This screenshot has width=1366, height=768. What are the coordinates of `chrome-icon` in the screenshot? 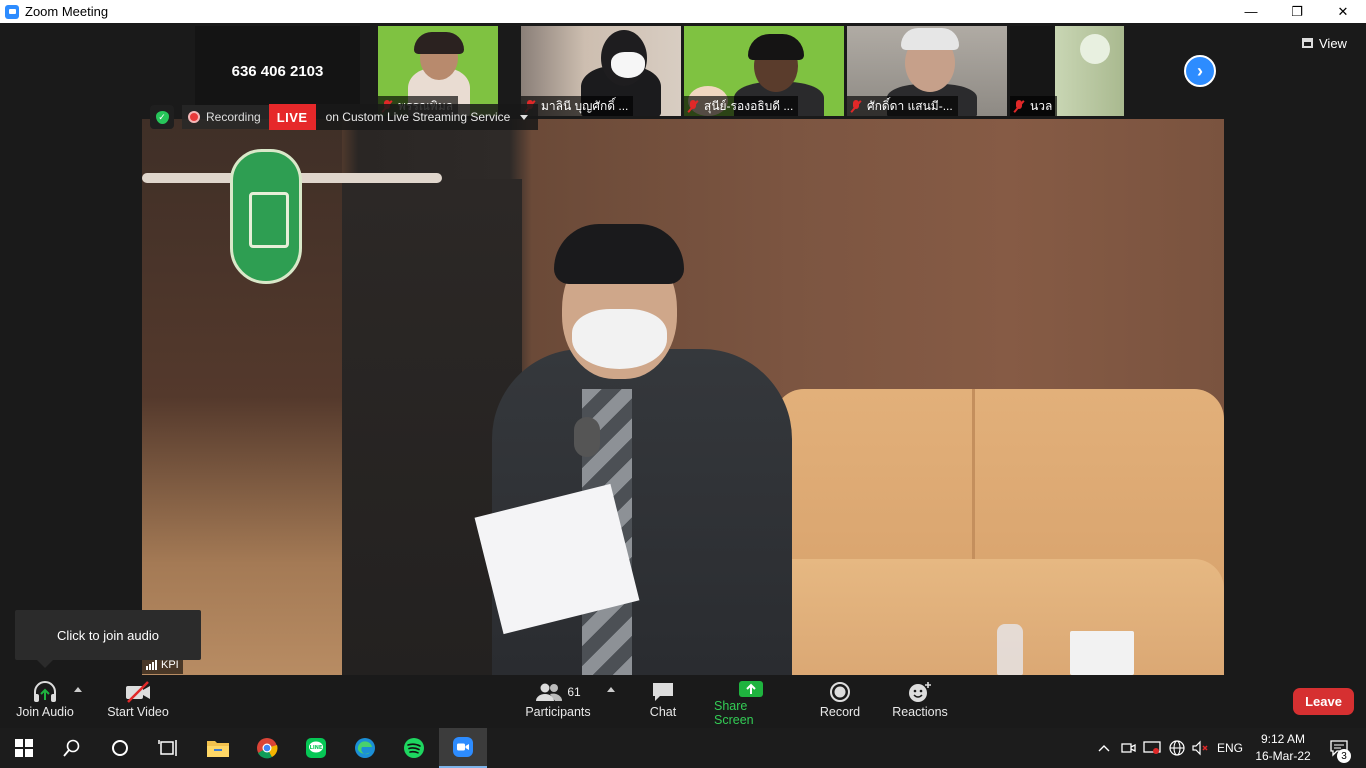 It's located at (267, 748).